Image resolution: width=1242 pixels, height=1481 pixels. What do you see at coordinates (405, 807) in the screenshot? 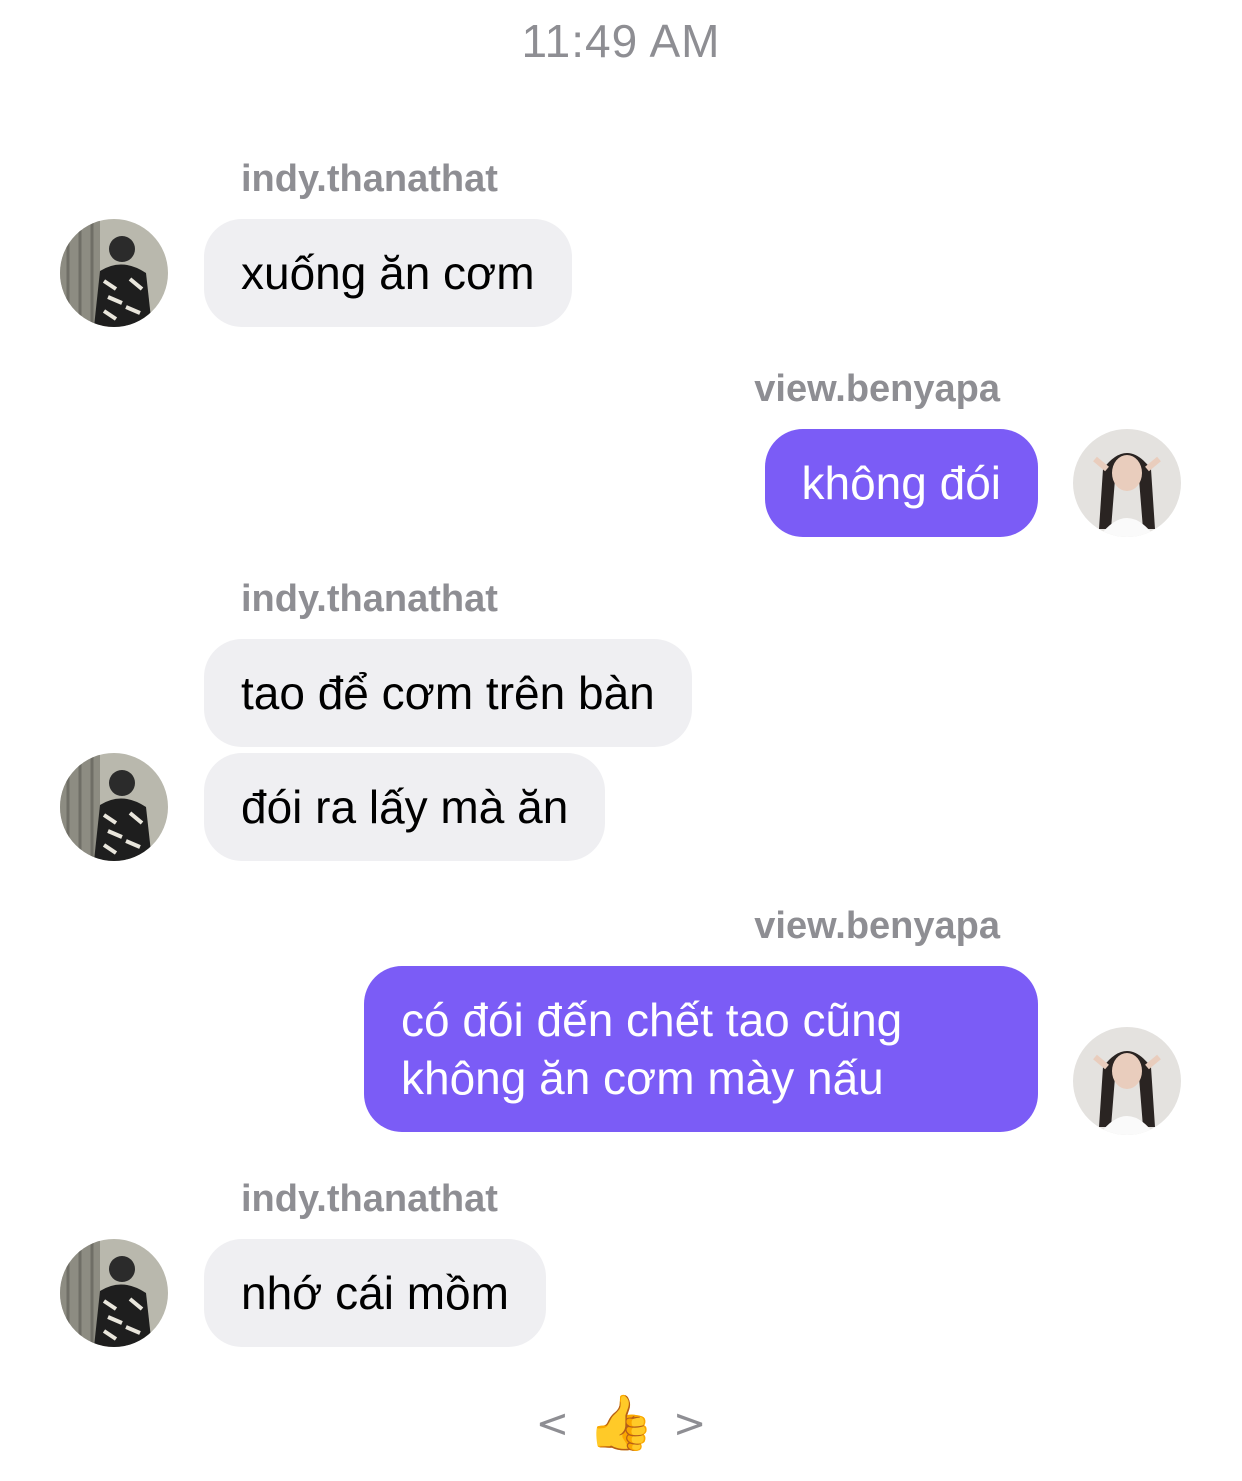
I see `message-bubble-incoming: đói ra lấy mà ăn` at bounding box center [405, 807].